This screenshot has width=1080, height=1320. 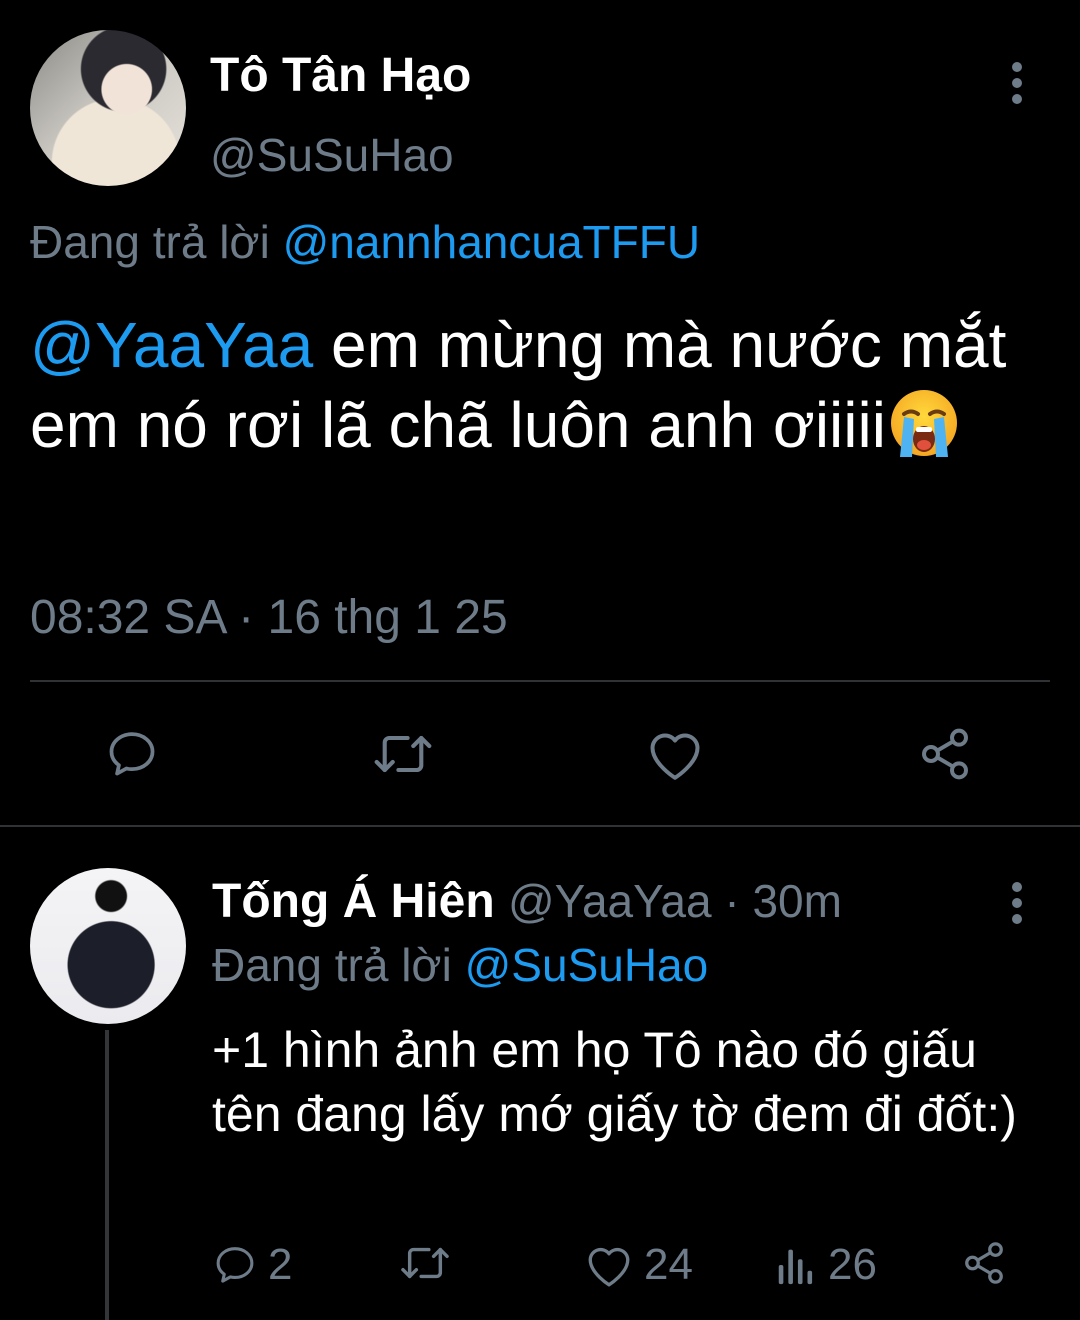 What do you see at coordinates (108, 108) in the screenshot?
I see `author-avatar` at bounding box center [108, 108].